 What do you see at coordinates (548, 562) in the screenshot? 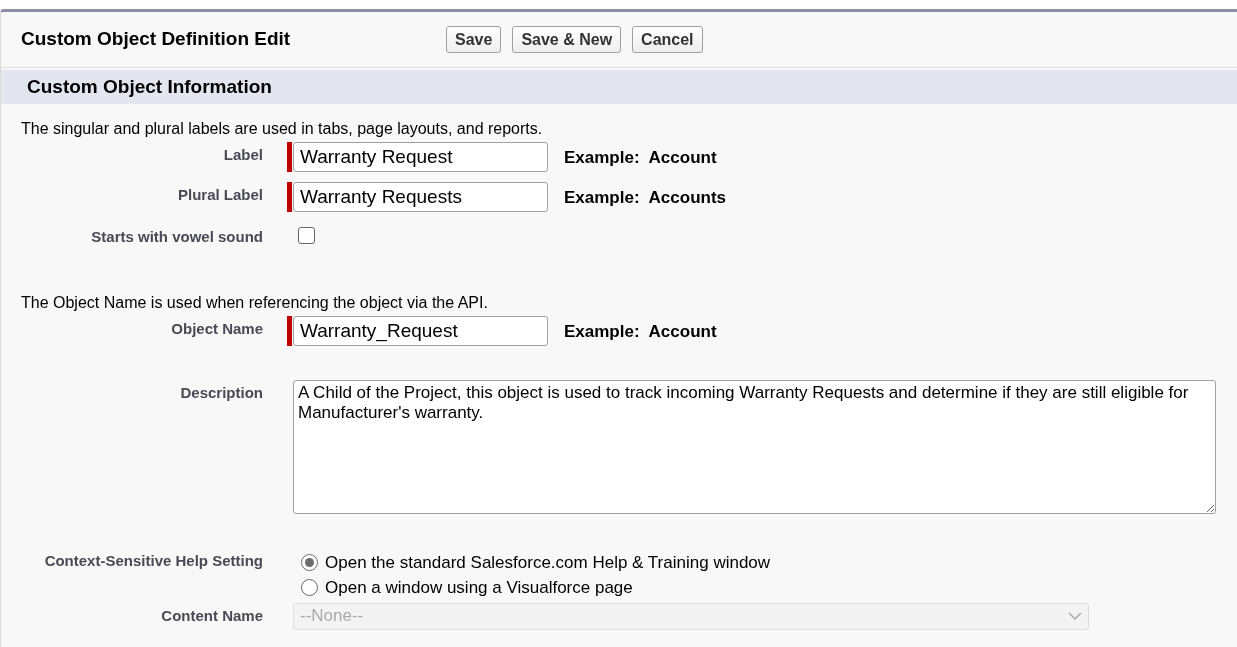
I see `radio-label: Open the standard Salesforce.com Help & Training window` at bounding box center [548, 562].